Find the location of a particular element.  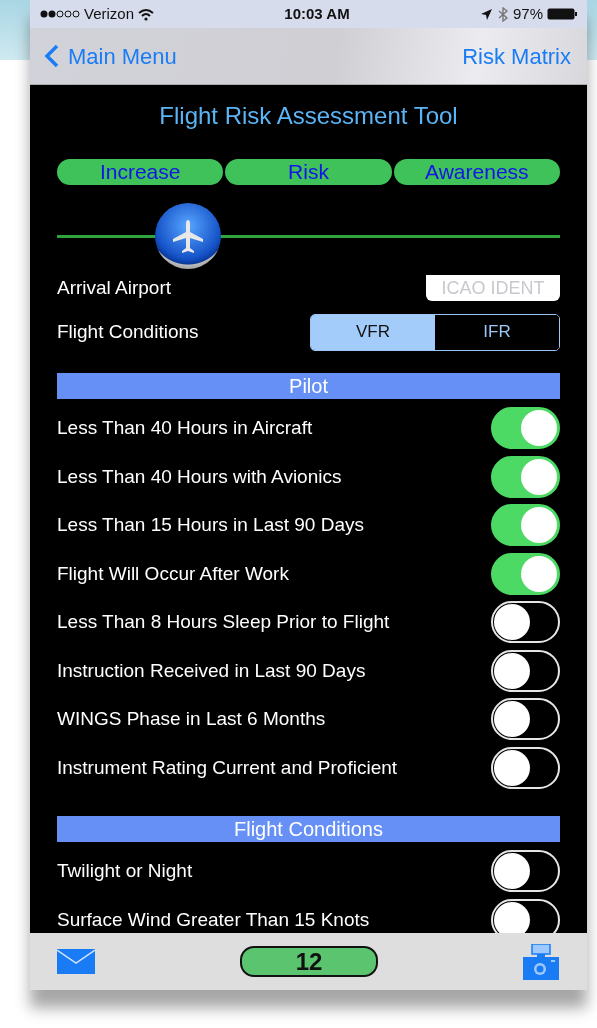

section-header: Pilot is located at coordinates (308, 386).